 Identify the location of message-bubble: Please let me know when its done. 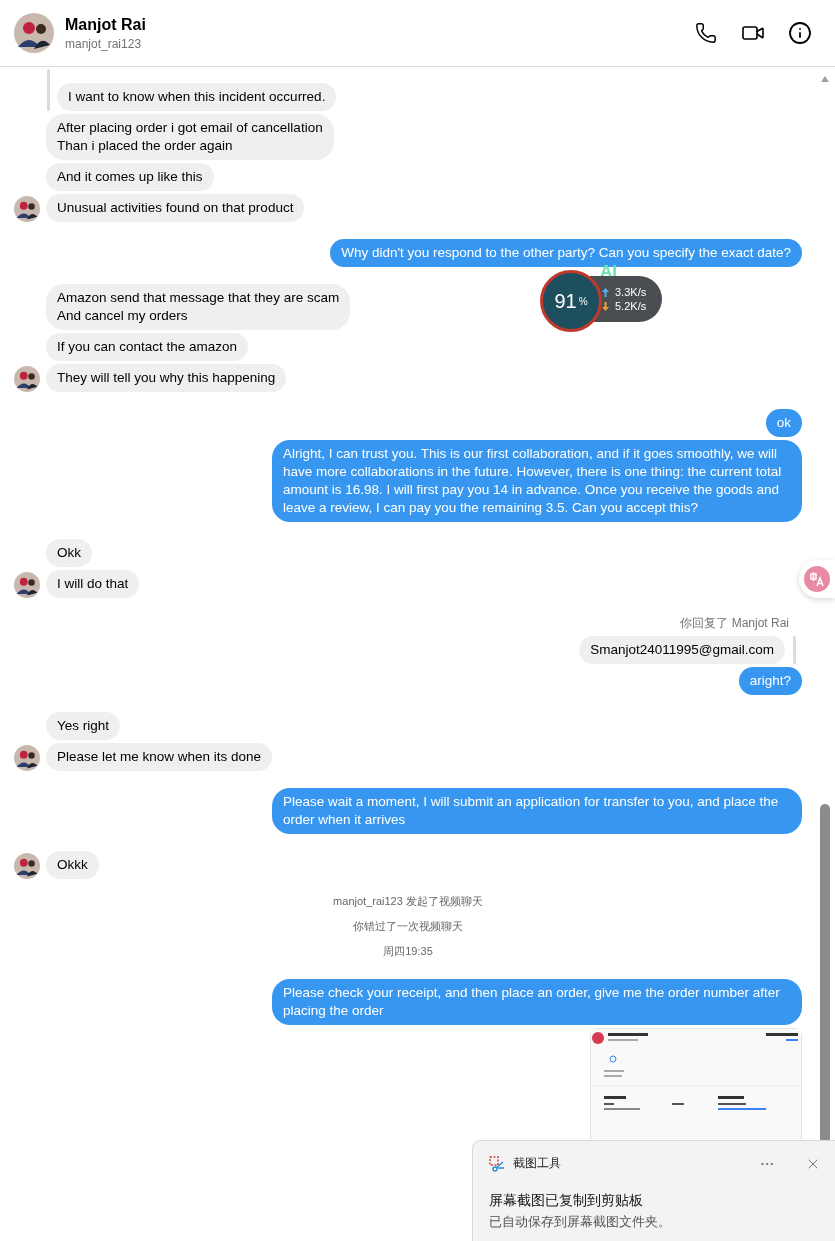
(159, 757).